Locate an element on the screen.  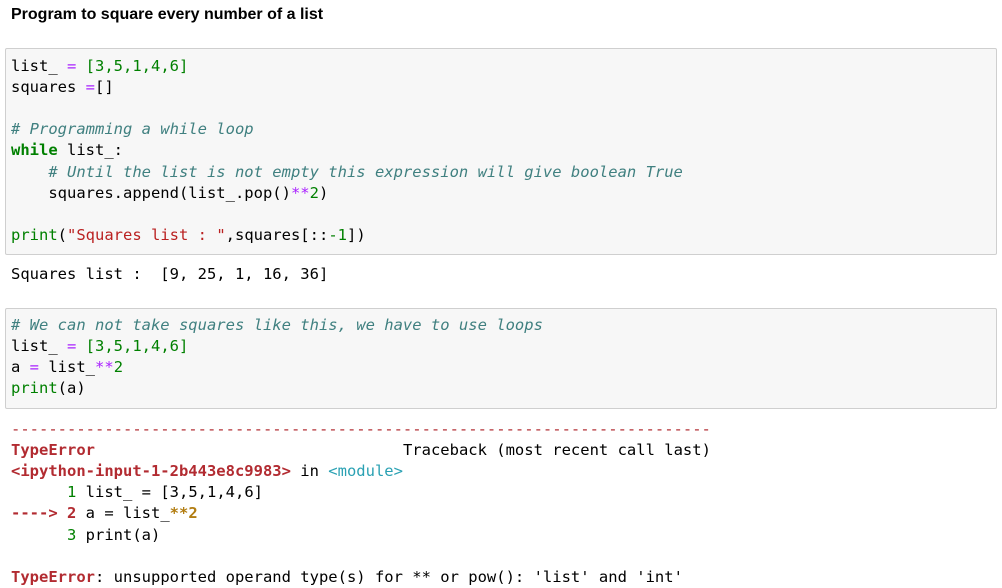
code-line: ----> 2 a = list_**2 is located at coordinates (104, 513).